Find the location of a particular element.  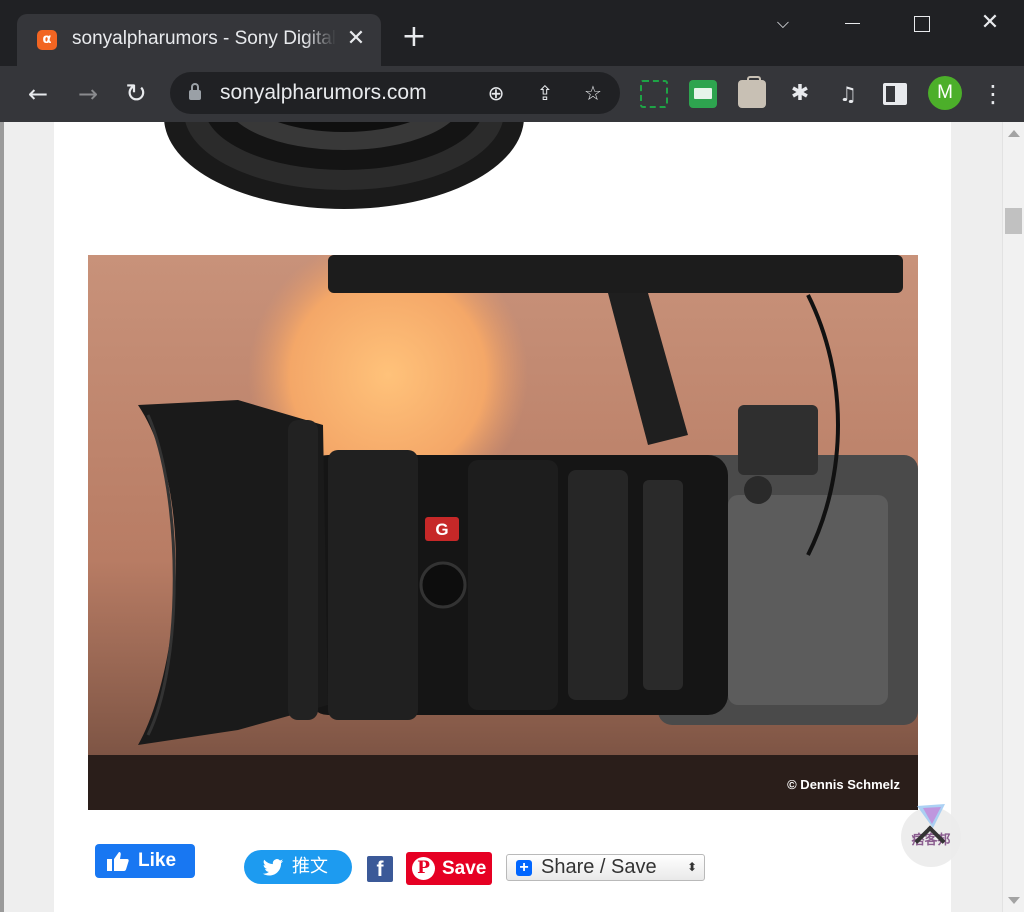

pinterest-save-button: P Save is located at coordinates (449, 868).